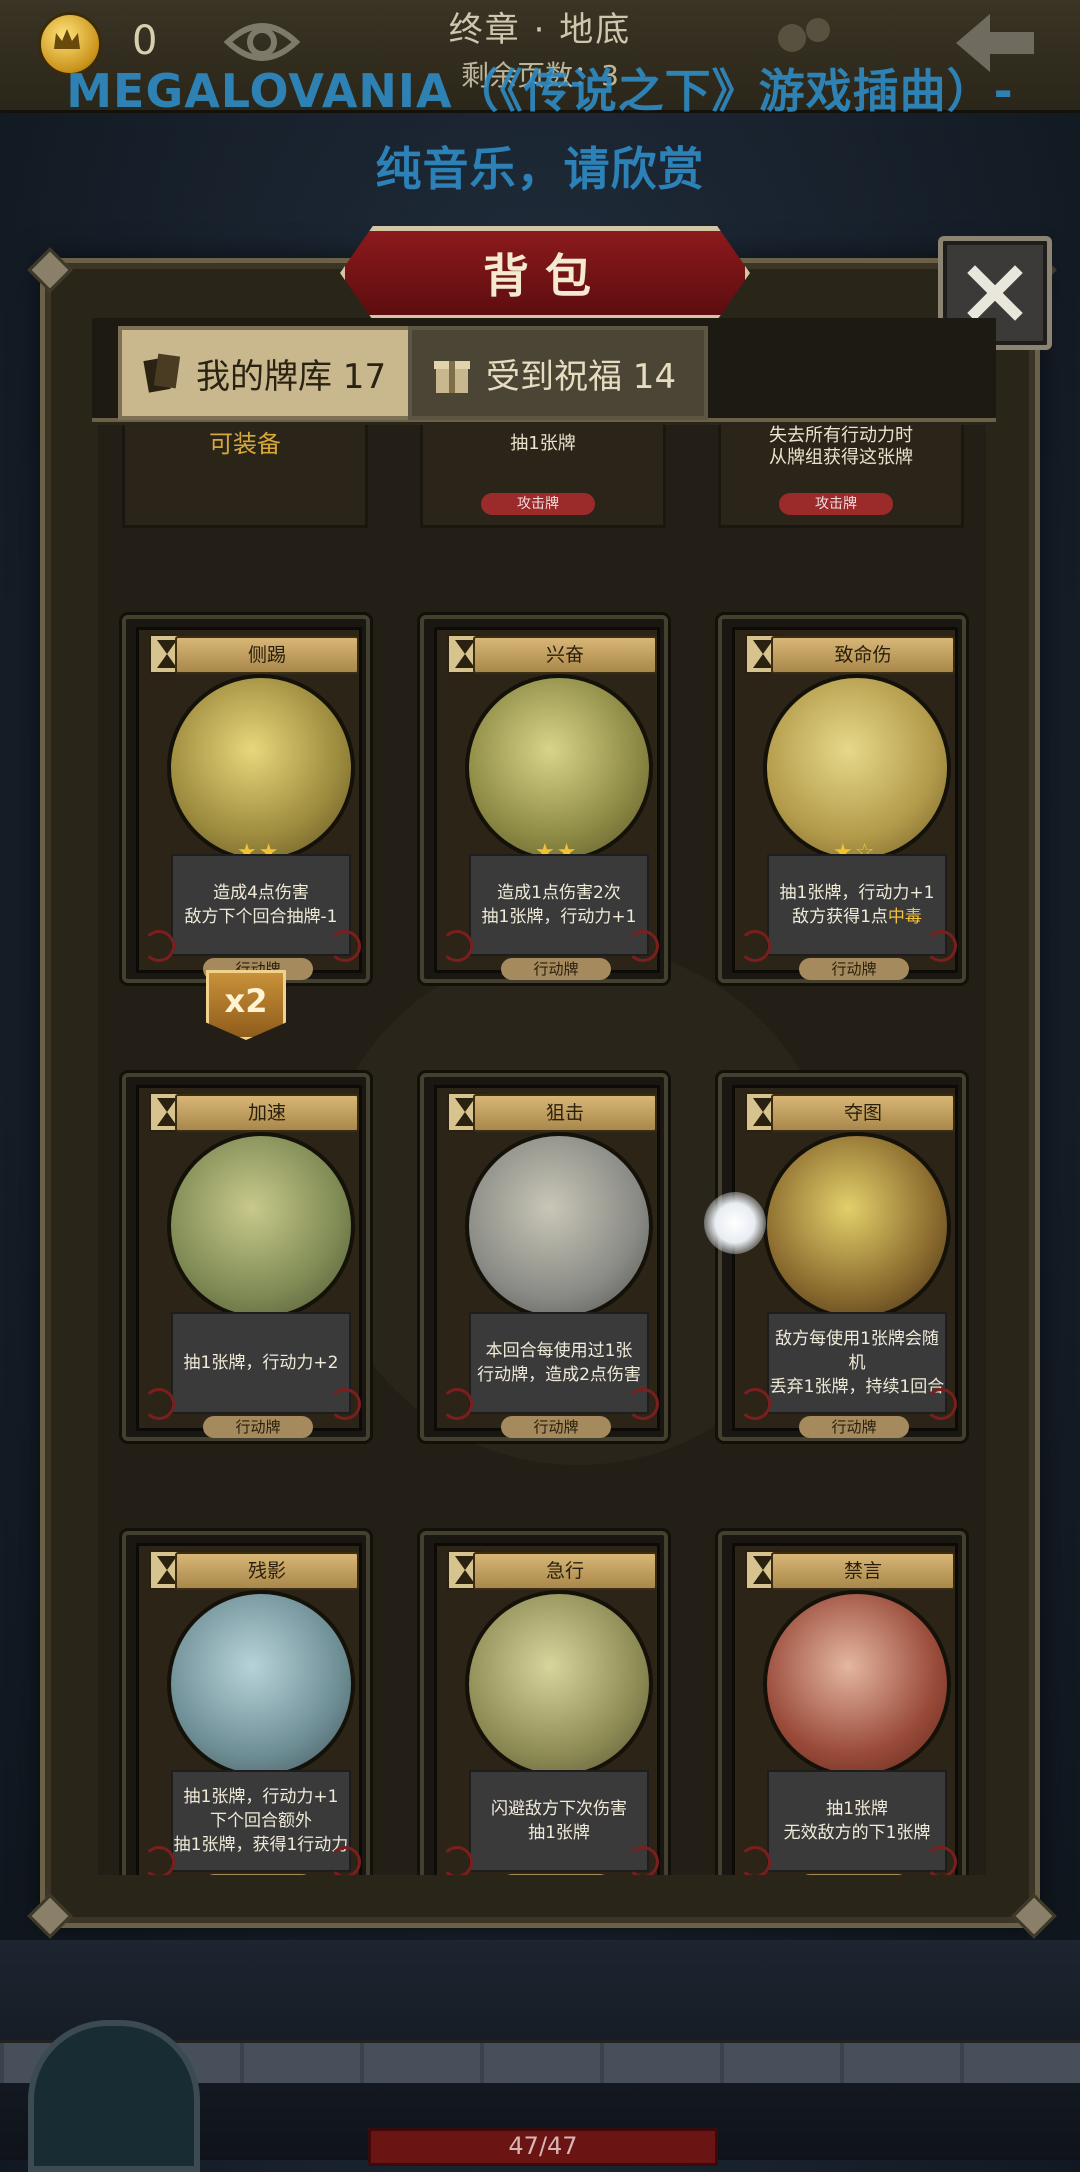 This screenshot has width=1080, height=2172. What do you see at coordinates (863, 1113) in the screenshot?
I see `card-name: 夺图` at bounding box center [863, 1113].